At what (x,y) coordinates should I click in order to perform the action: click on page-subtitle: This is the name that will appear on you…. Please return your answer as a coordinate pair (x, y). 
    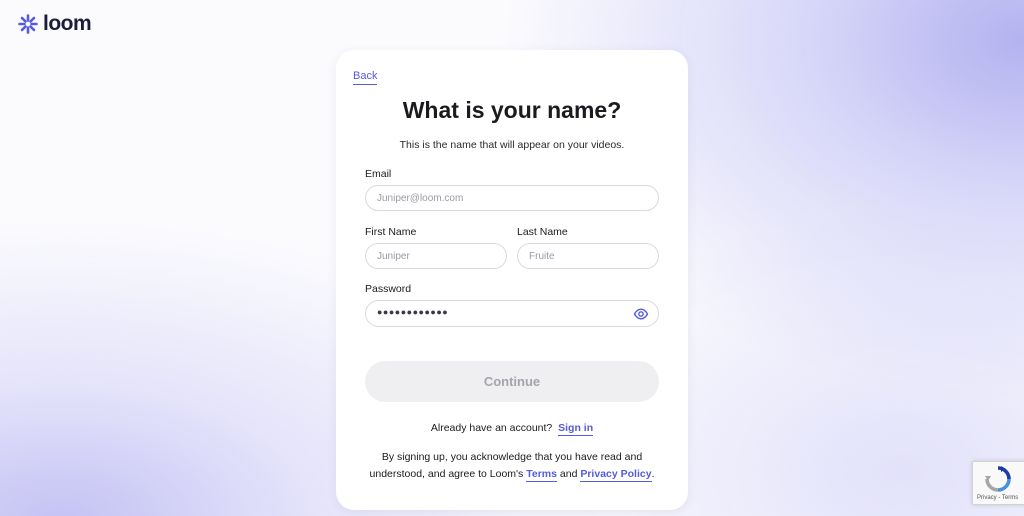
    Looking at the image, I should click on (512, 145).